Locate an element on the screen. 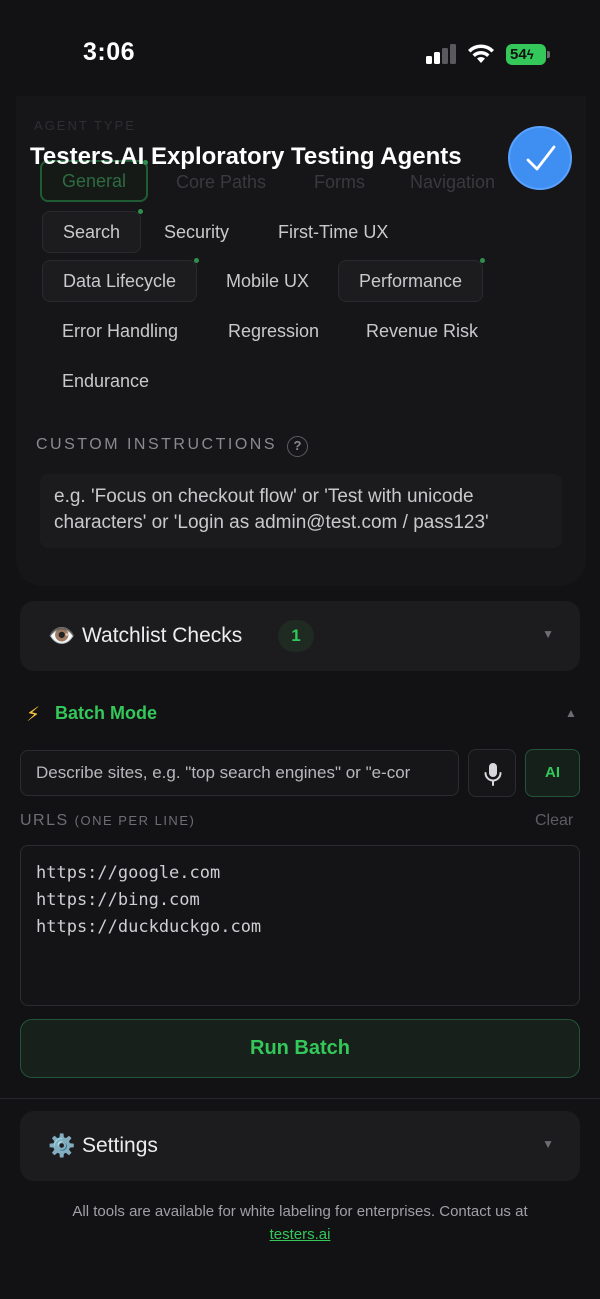 This screenshot has width=600, height=1299. chip-security: Security is located at coordinates (196, 232).